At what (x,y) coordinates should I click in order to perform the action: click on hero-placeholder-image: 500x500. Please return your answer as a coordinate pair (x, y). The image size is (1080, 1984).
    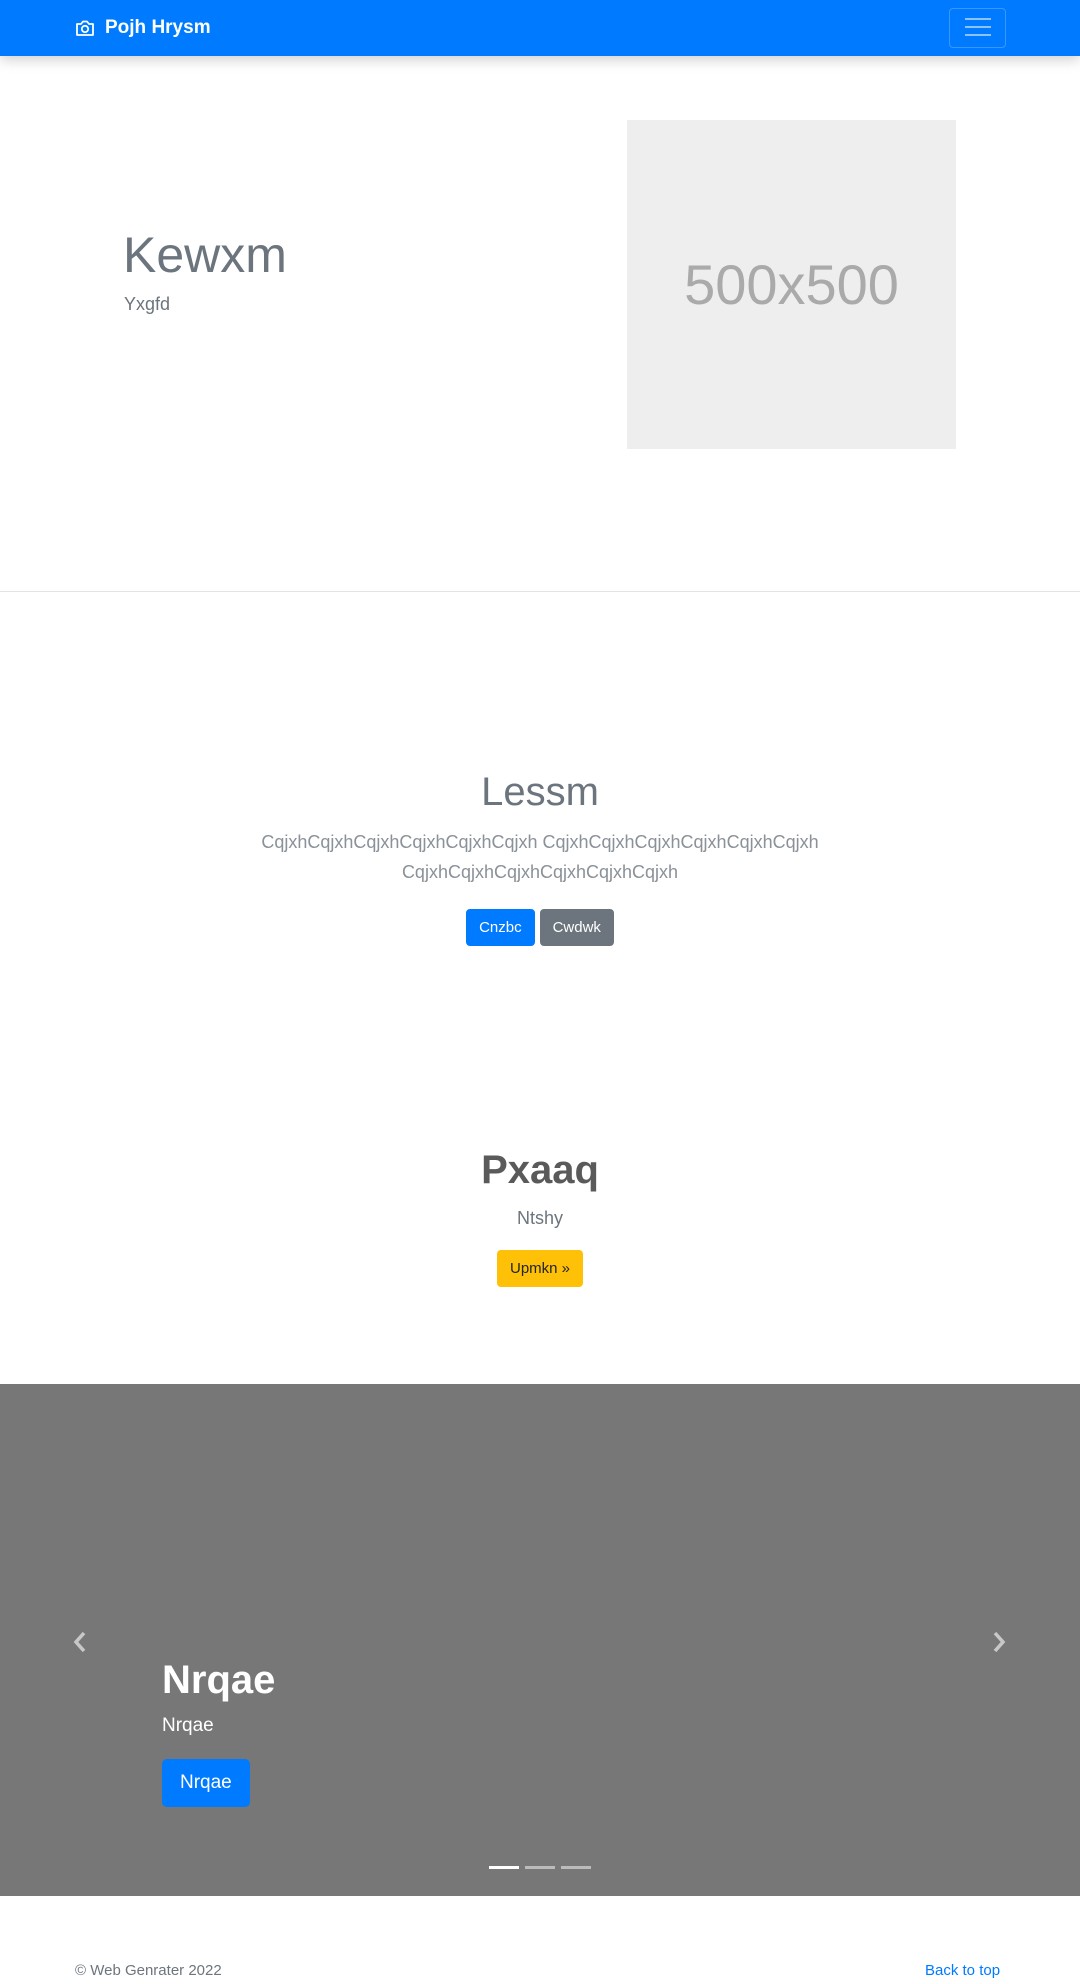
    Looking at the image, I should click on (791, 284).